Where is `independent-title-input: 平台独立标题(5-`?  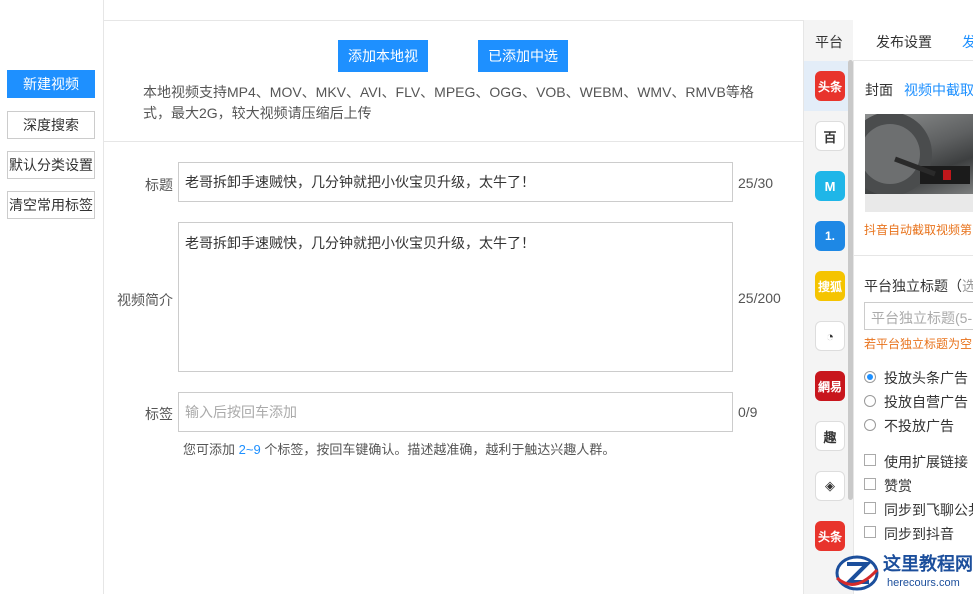
independent-title-input: 平台独立标题(5- is located at coordinates (918, 316).